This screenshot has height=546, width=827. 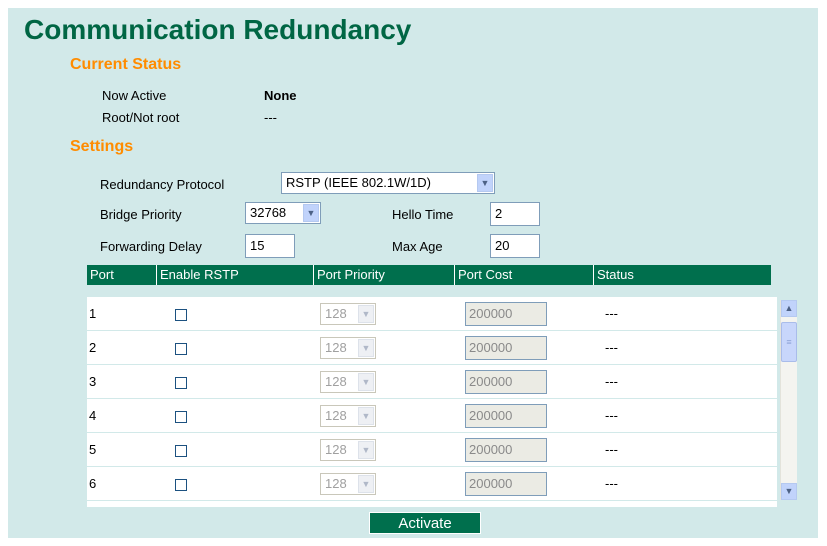 I want to click on now-active-label: Now Active, so click(x=134, y=95).